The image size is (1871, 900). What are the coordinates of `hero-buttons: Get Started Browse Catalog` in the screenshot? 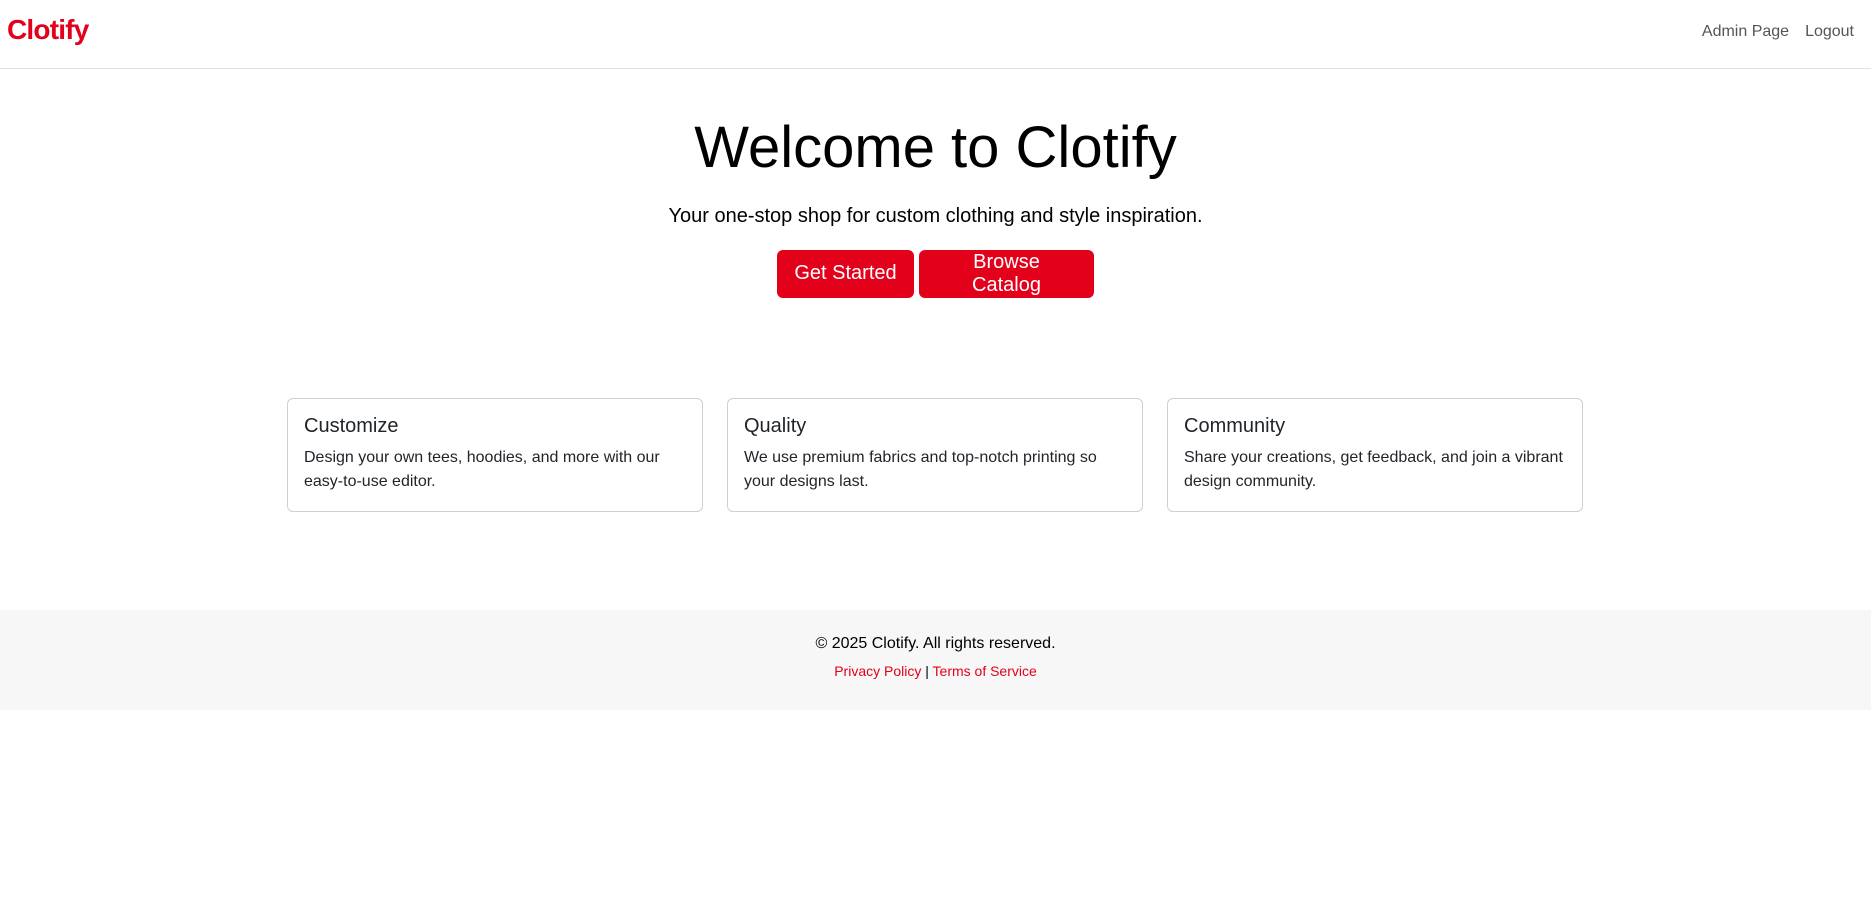 It's located at (935, 273).